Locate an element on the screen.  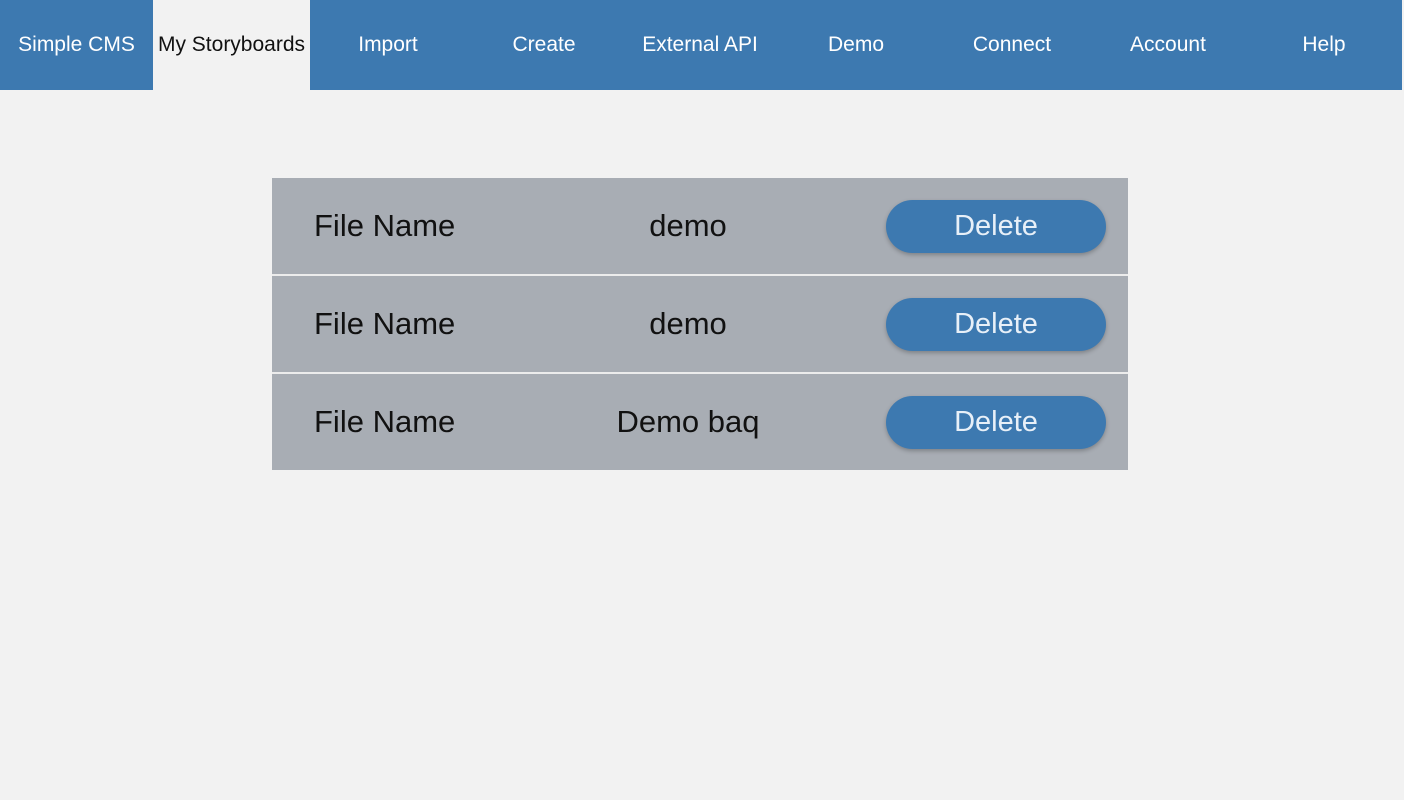
nav-tab-external-api: External API is located at coordinates (700, 45).